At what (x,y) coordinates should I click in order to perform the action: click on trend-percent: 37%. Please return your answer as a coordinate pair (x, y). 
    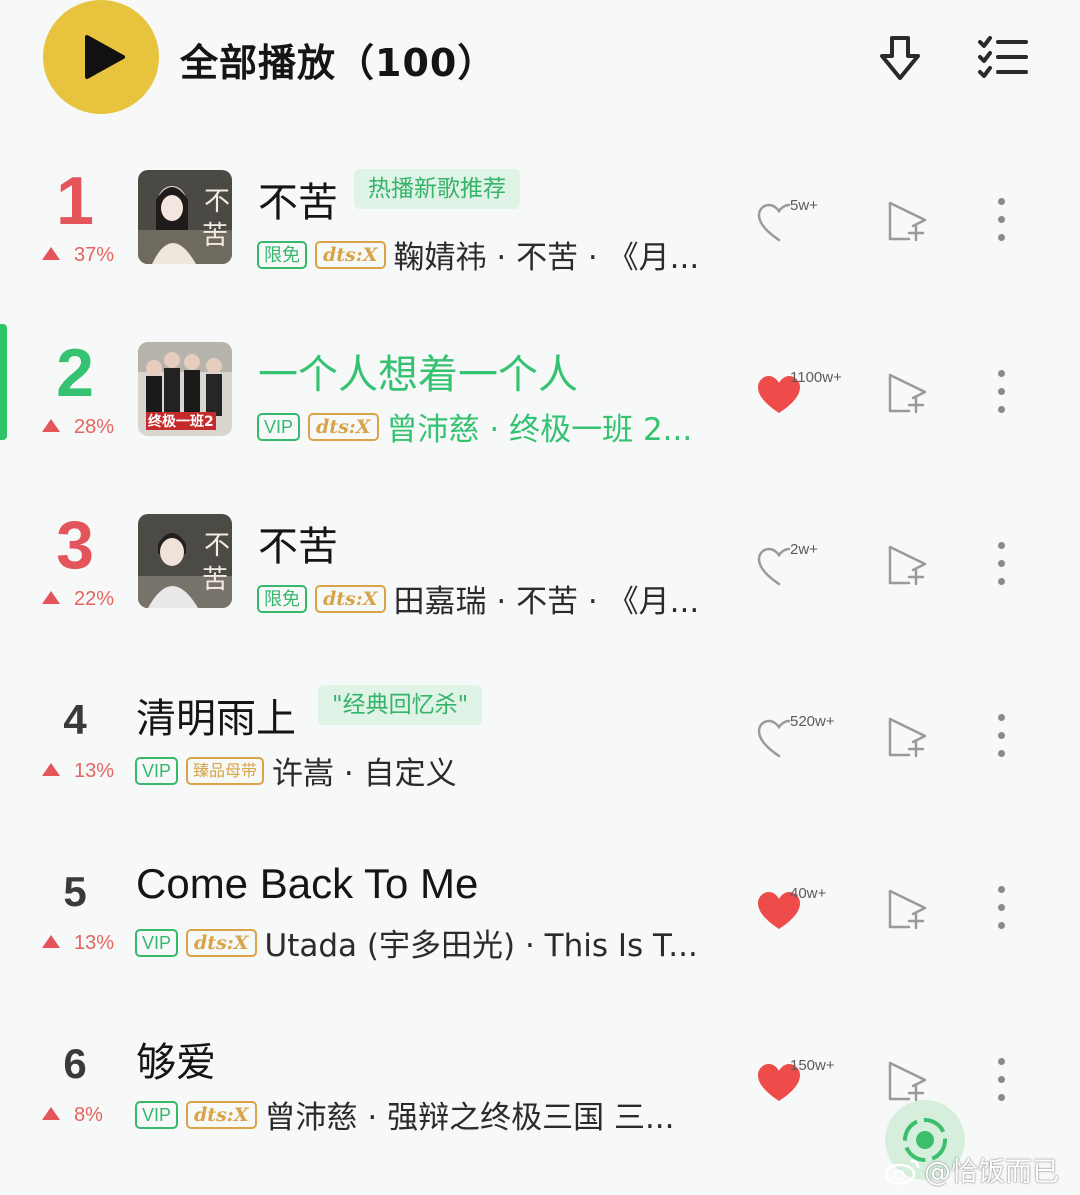
    Looking at the image, I should click on (94, 255).